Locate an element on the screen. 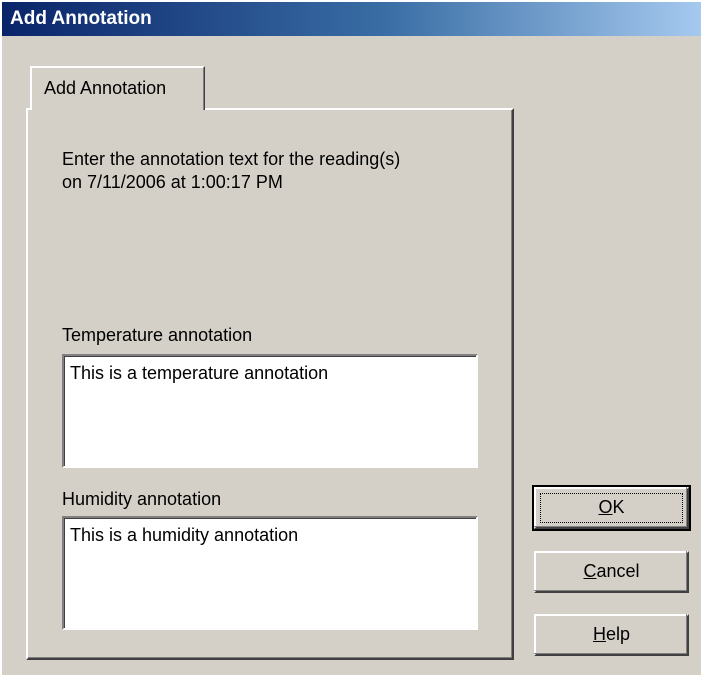 The width and height of the screenshot is (701, 675). instruction-line-2: on 7/11/2006 at 1:00:17 PM is located at coordinates (172, 182).